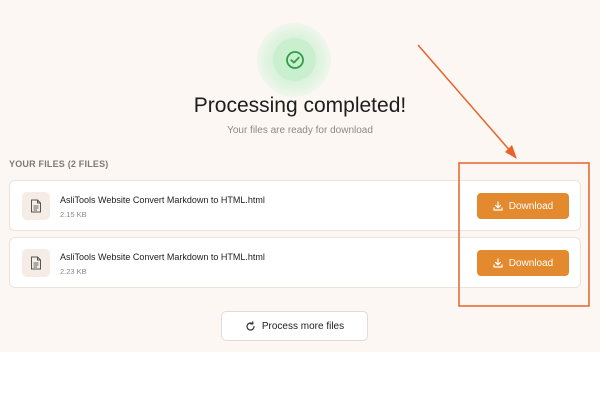  I want to click on file-size: 2.15 KB, so click(73, 214).